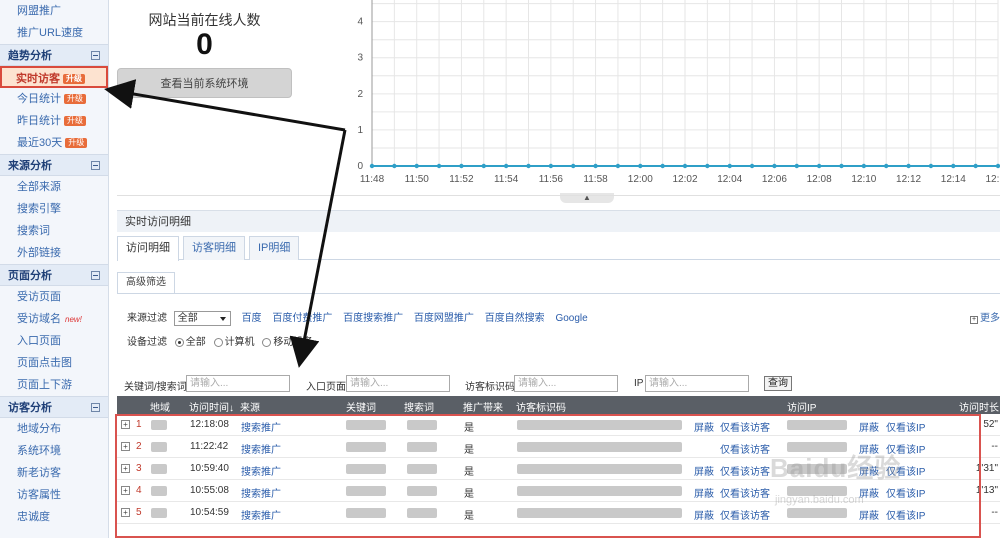 The width and height of the screenshot is (1000, 538). I want to click on sidebar-item-label: 访客属性, so click(39, 495).